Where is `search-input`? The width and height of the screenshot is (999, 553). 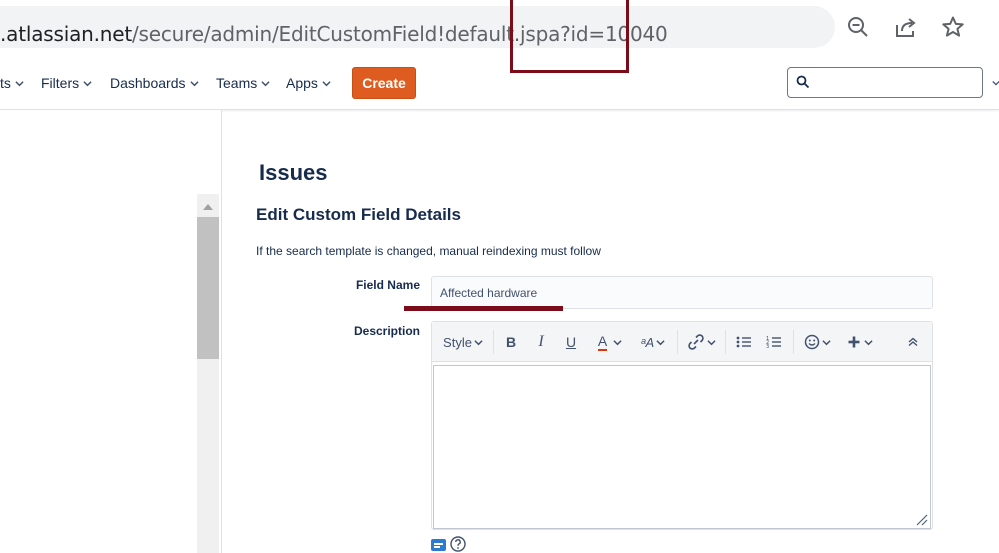
search-input is located at coordinates (896, 83).